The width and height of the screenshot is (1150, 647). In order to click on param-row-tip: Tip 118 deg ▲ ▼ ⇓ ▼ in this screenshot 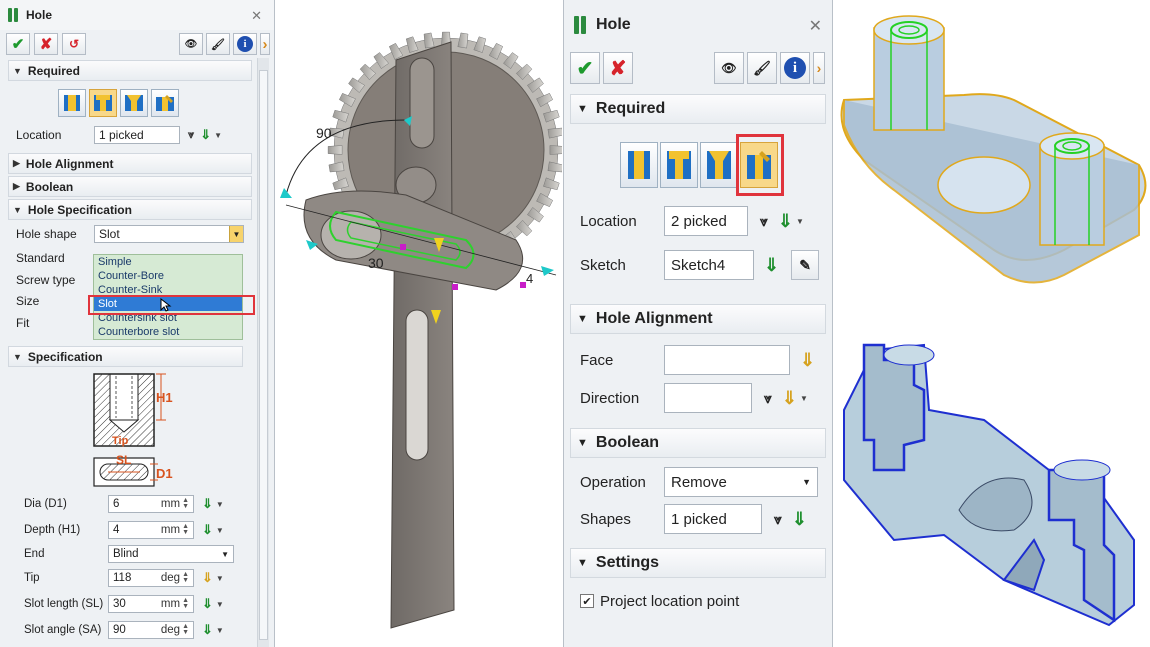, I will do `click(124, 578)`.